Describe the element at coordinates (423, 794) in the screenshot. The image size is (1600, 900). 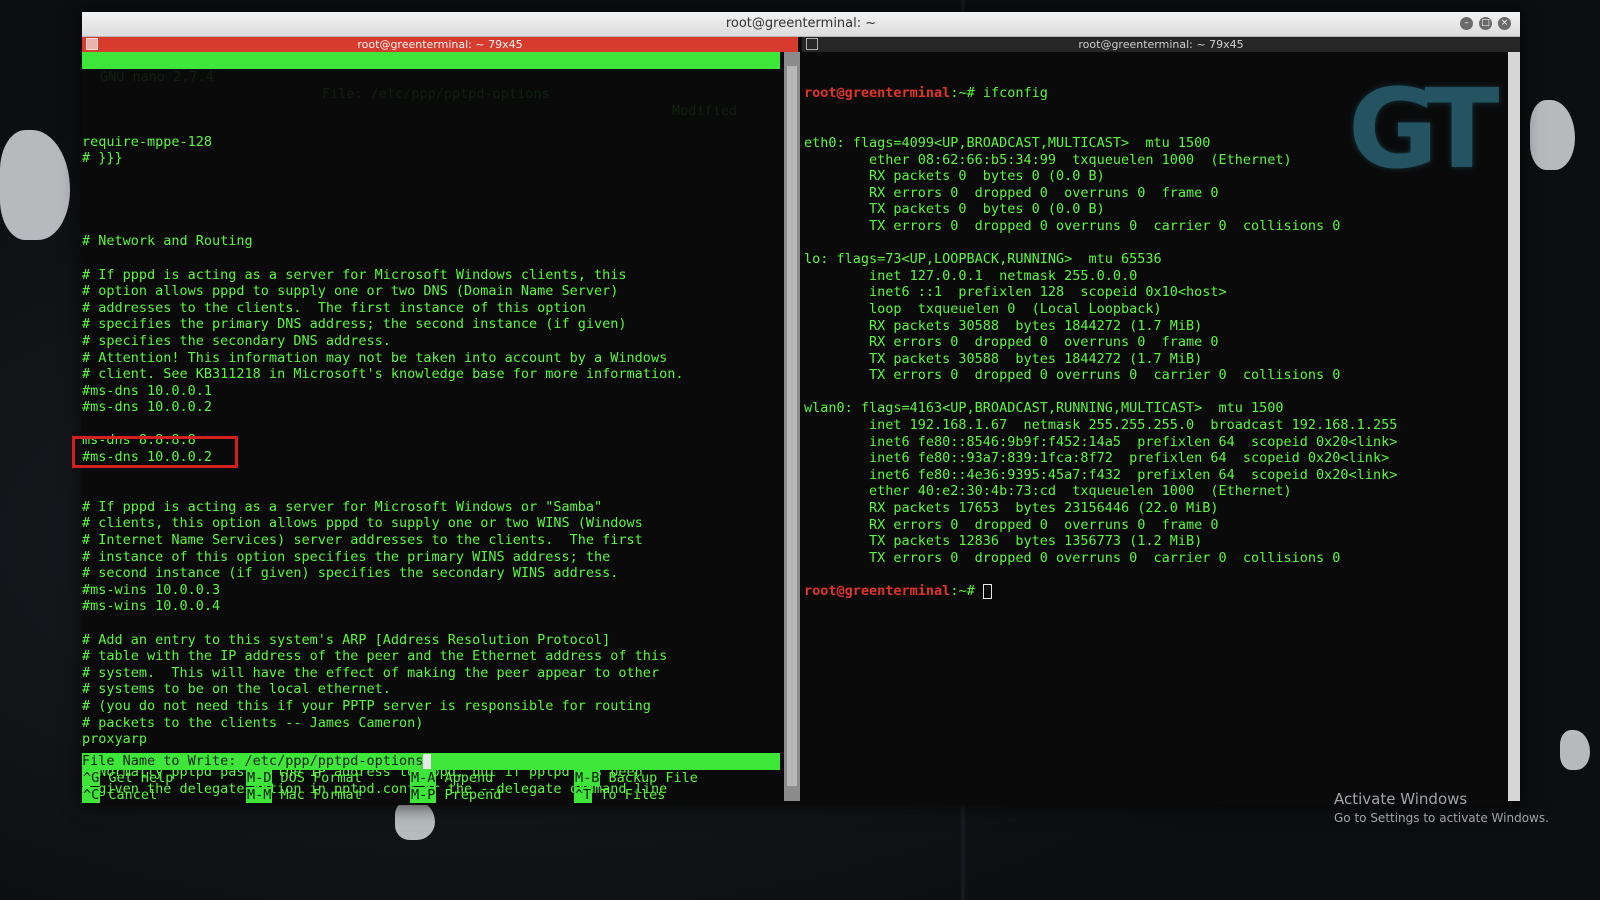
I see `shortcut-key: M-P` at that location.